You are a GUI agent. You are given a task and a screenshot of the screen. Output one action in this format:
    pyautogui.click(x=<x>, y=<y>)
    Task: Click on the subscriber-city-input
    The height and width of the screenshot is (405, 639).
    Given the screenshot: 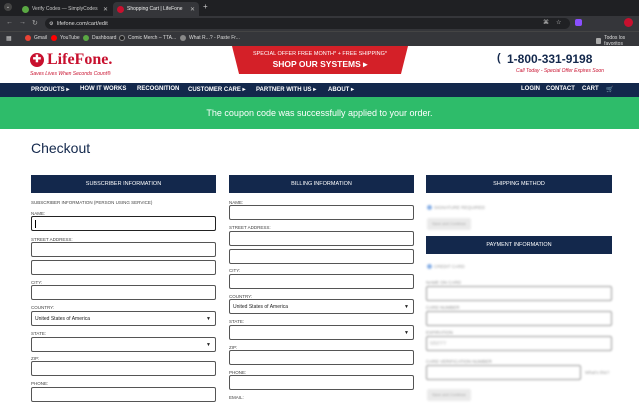 What is the action you would take?
    pyautogui.click(x=123, y=292)
    